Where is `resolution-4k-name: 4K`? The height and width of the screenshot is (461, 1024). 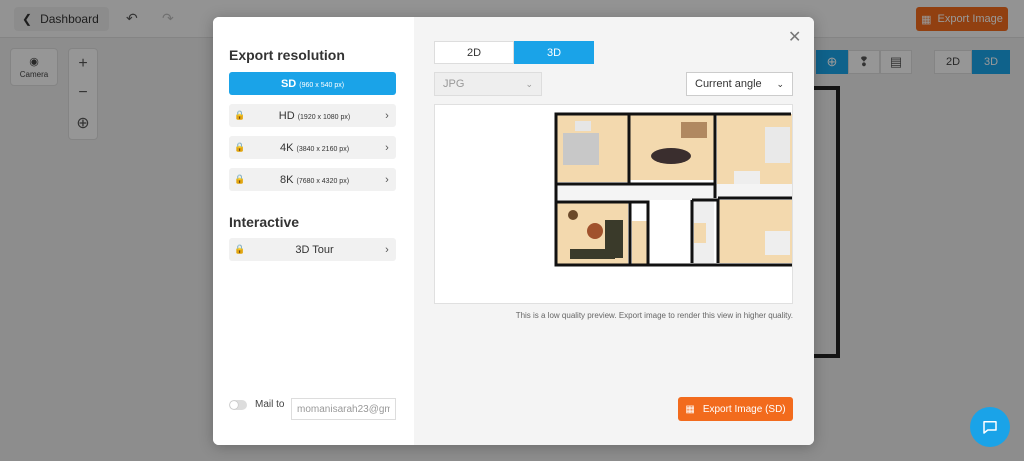 resolution-4k-name: 4K is located at coordinates (286, 147).